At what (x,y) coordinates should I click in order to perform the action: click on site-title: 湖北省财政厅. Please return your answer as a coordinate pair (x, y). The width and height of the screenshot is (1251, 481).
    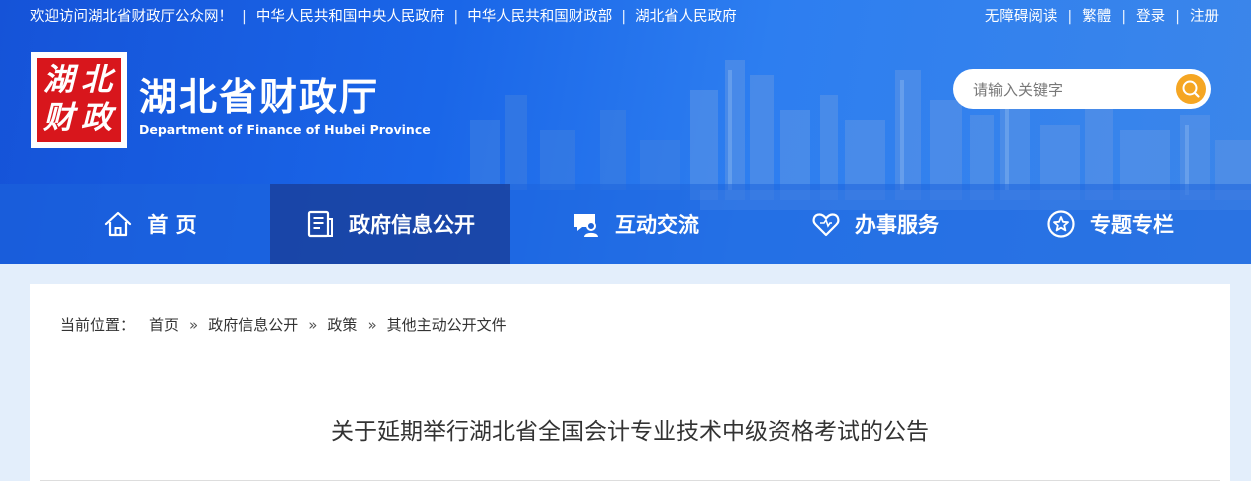
    Looking at the image, I should click on (259, 93).